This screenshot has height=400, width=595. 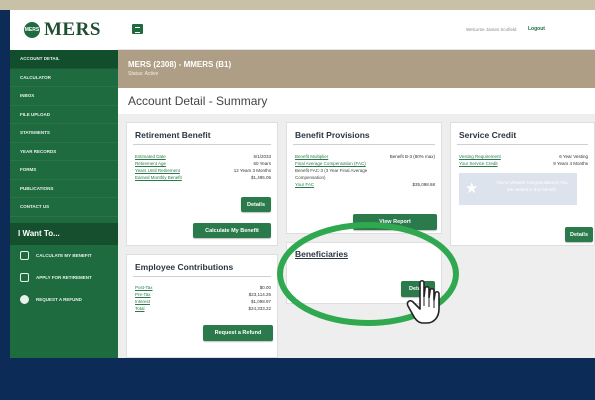 I want to click on bottom-band, so click(x=297, y=379).